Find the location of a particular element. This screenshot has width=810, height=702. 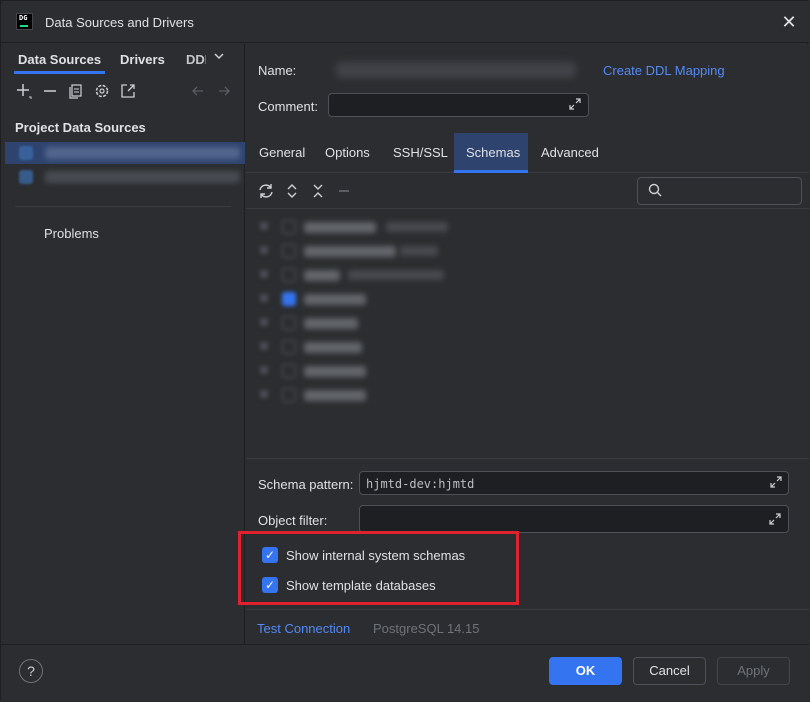

tab-ssh-ssl: SSH/SSL is located at coordinates (420, 153).